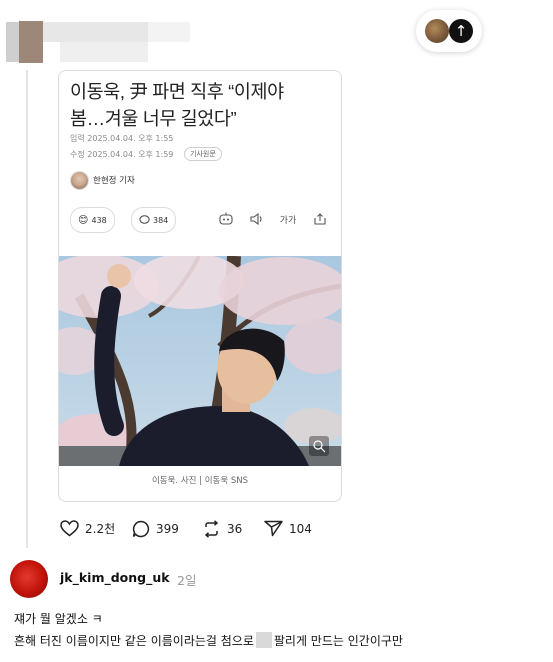  I want to click on share-icon, so click(320, 219).